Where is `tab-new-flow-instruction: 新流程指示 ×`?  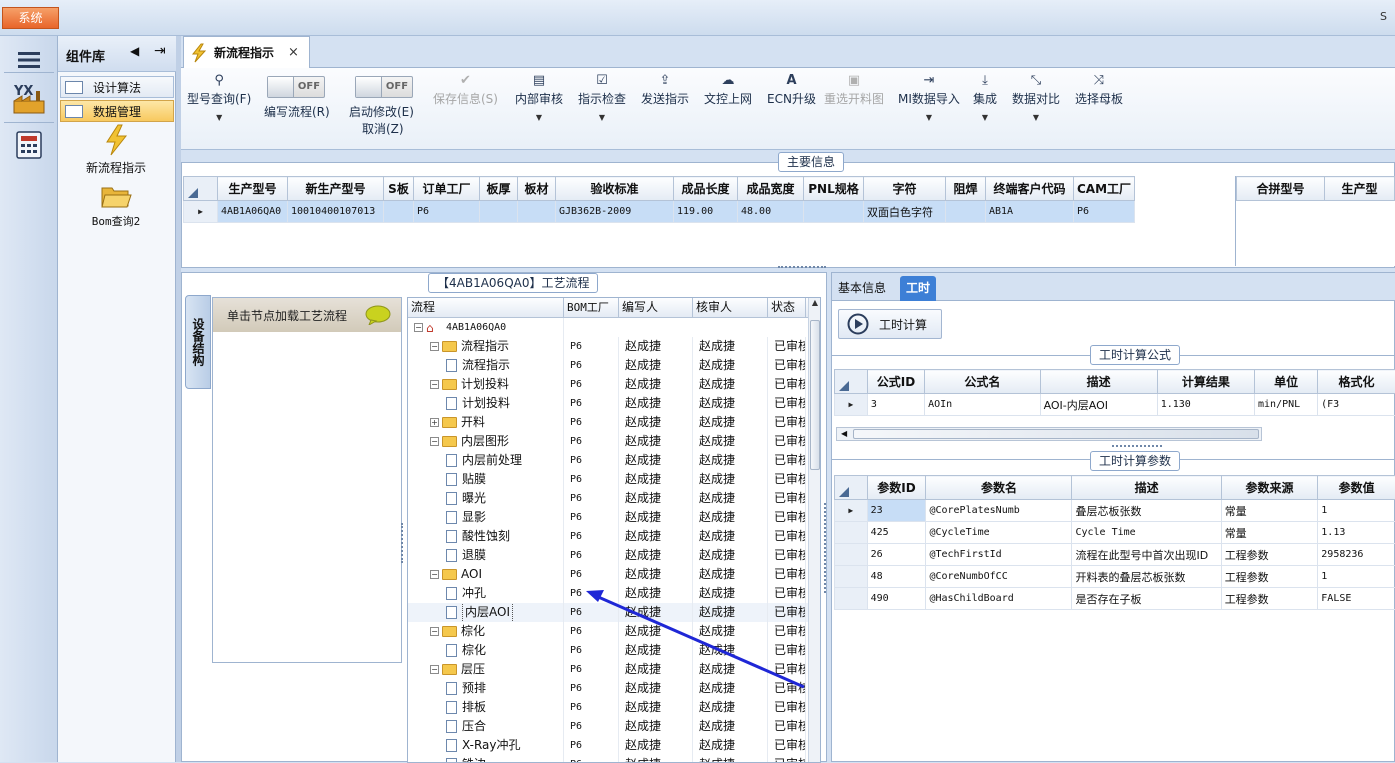
tab-new-flow-instruction: 新流程指示 × is located at coordinates (246, 52).